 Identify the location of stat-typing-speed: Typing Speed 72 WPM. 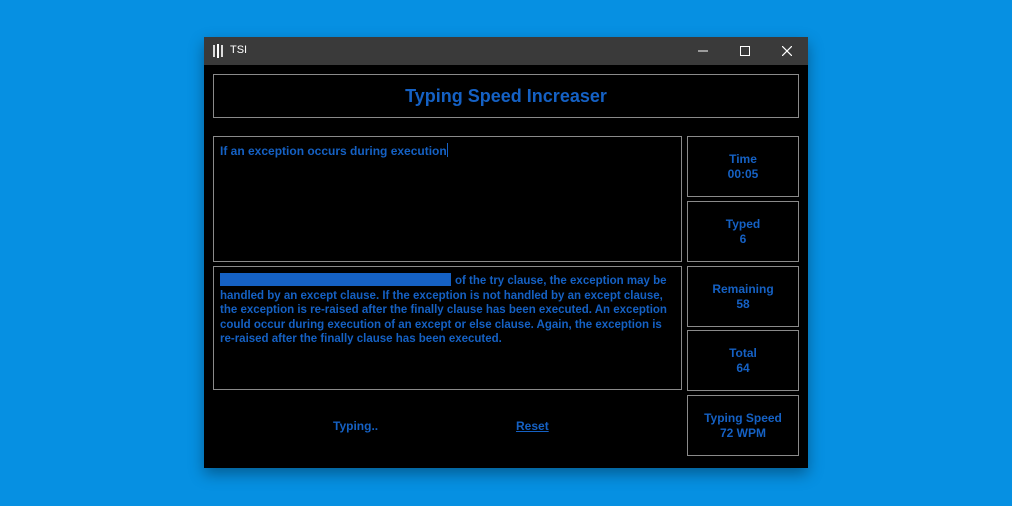
(743, 425).